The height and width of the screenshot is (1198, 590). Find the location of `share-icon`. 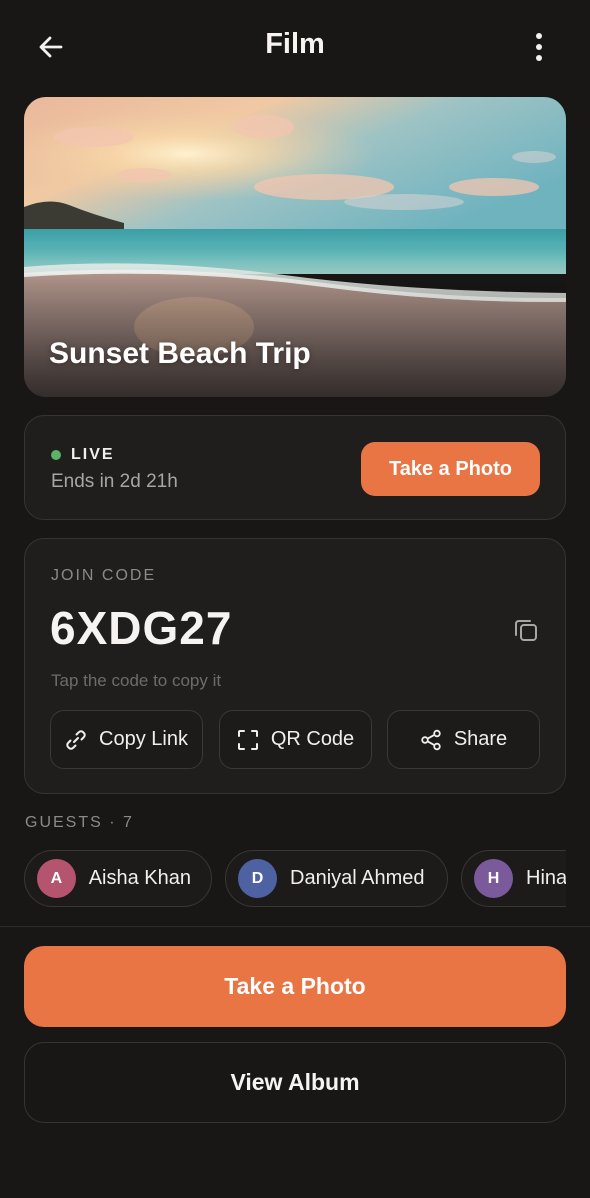

share-icon is located at coordinates (431, 739).